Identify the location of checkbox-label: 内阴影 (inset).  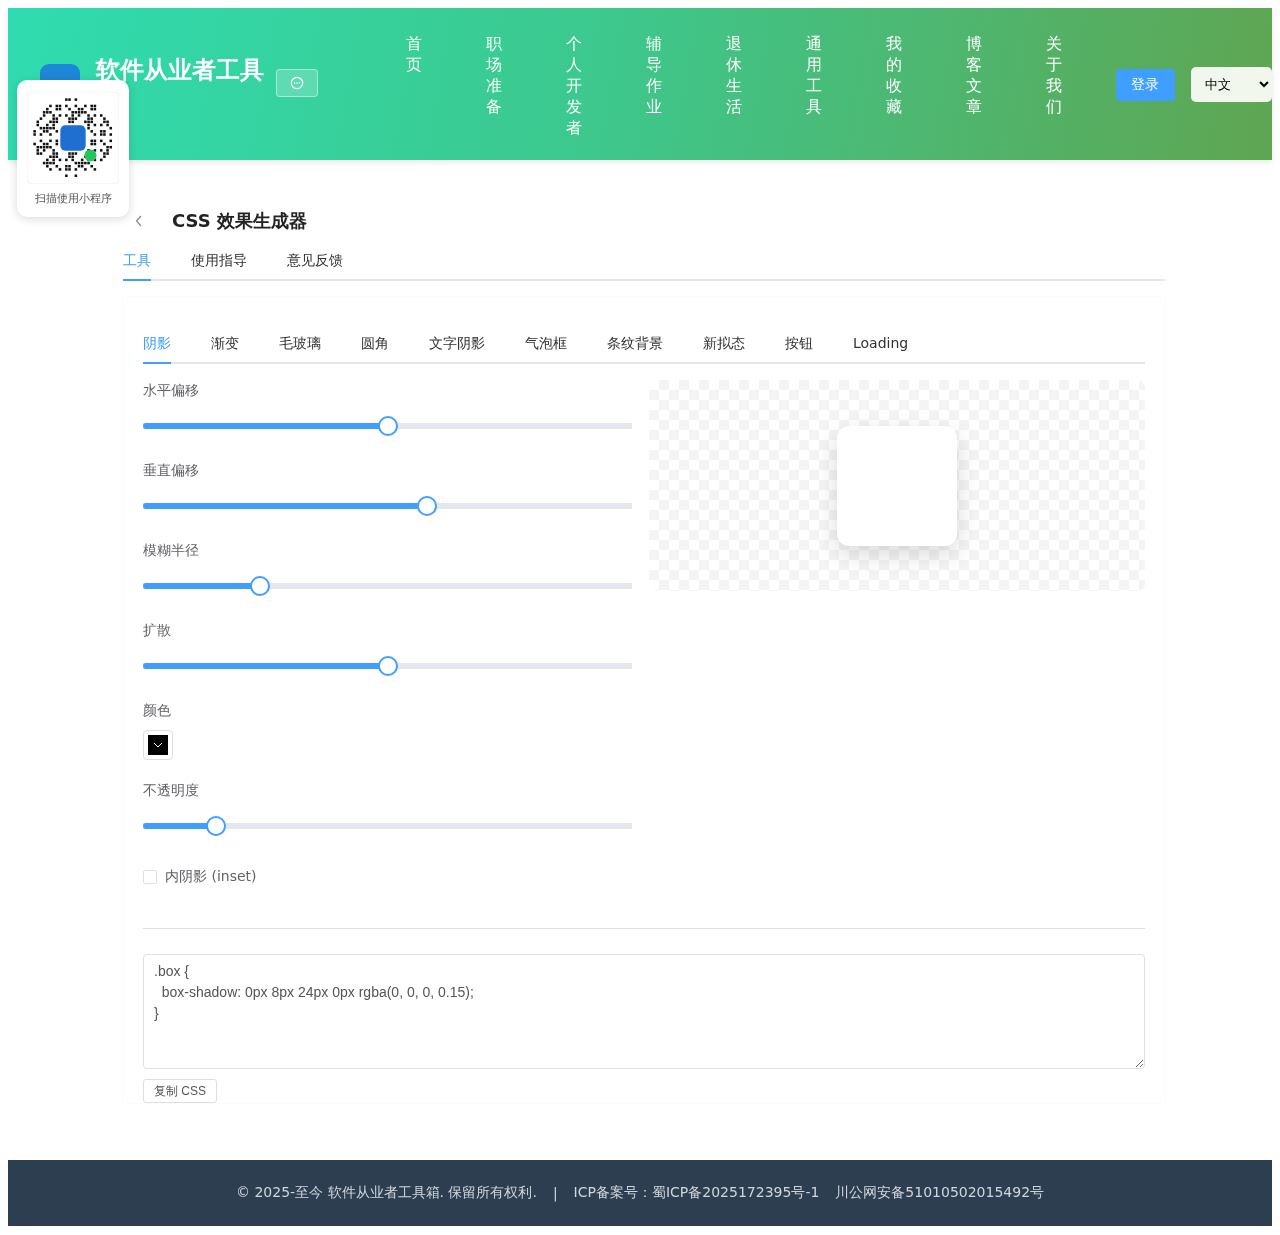
(211, 877).